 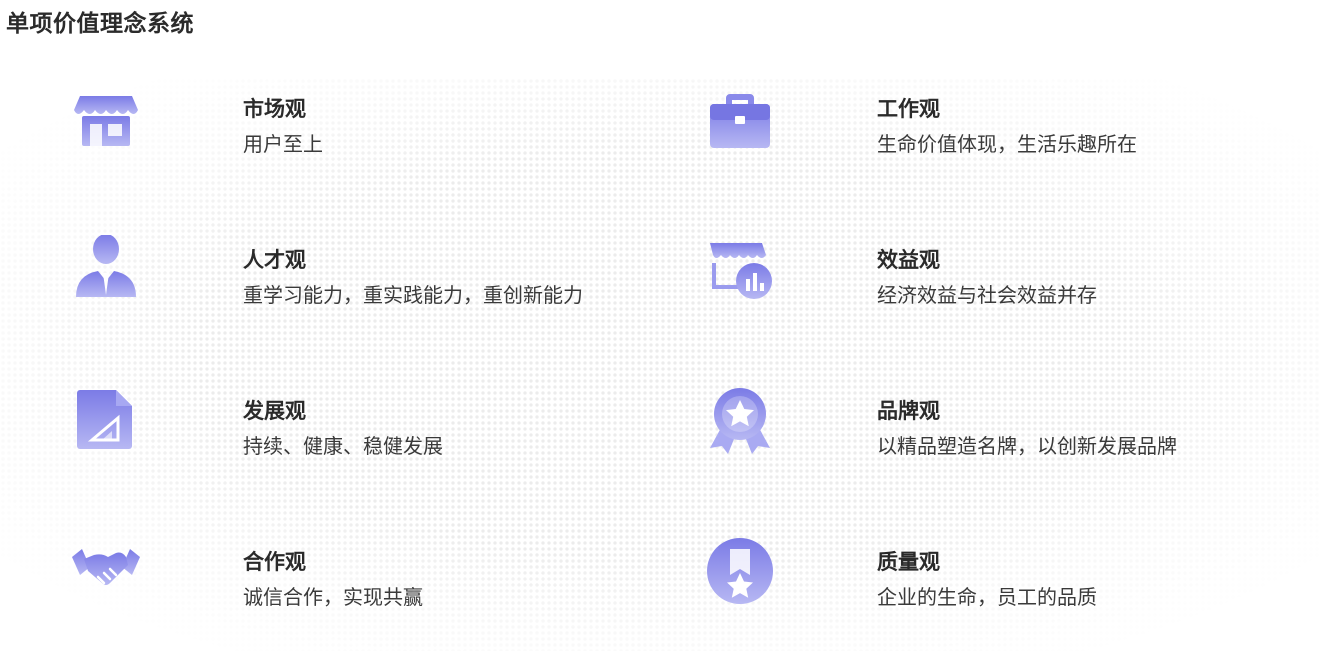 What do you see at coordinates (106, 573) in the screenshot?
I see `handshake-icon` at bounding box center [106, 573].